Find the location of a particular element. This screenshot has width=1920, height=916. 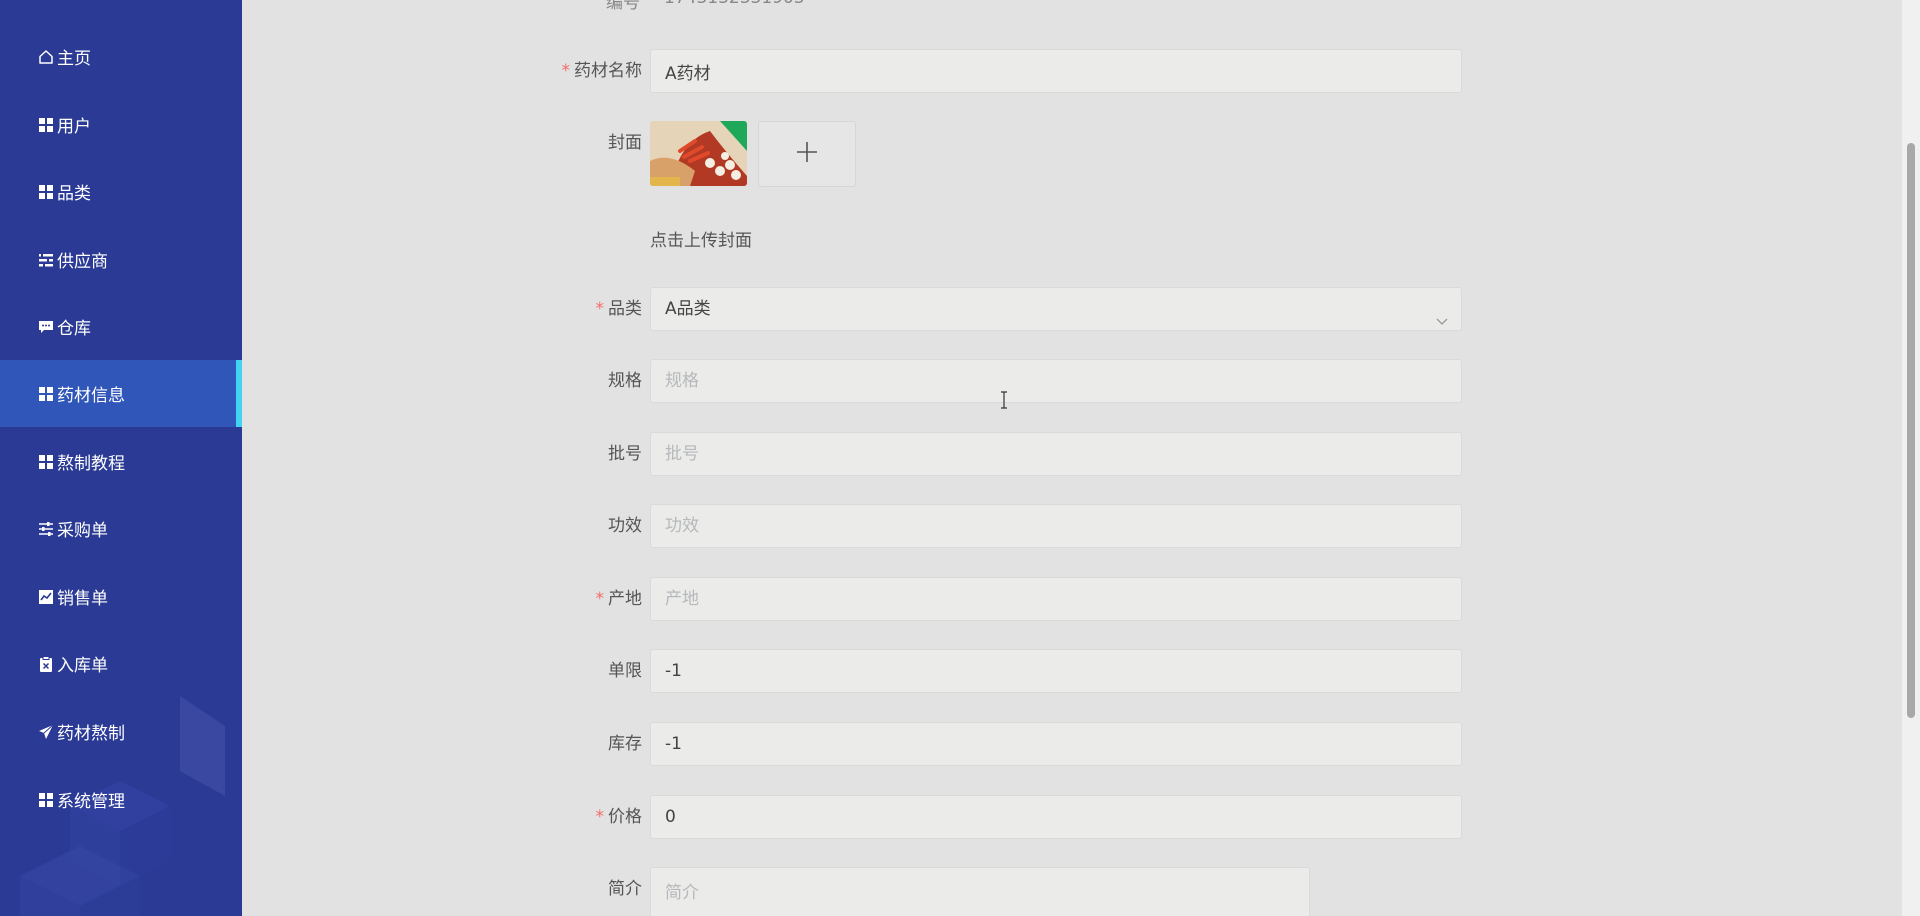

origin-input is located at coordinates (1056, 599).